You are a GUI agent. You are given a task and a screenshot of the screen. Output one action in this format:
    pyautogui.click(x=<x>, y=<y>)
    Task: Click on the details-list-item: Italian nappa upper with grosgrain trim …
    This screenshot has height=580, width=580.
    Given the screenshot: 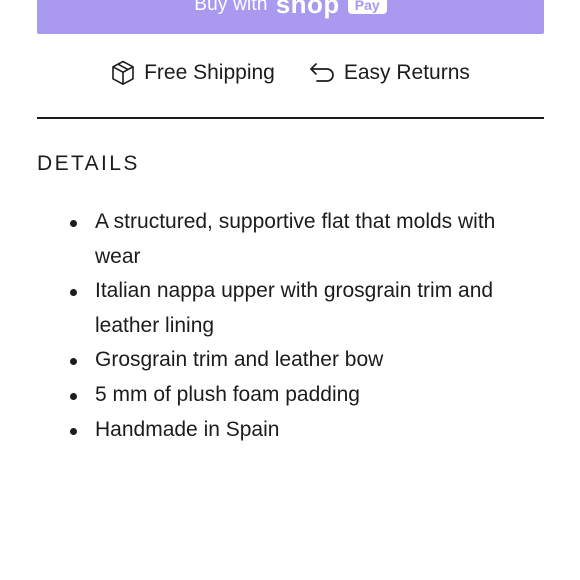 What is the action you would take?
    pyautogui.click(x=287, y=308)
    